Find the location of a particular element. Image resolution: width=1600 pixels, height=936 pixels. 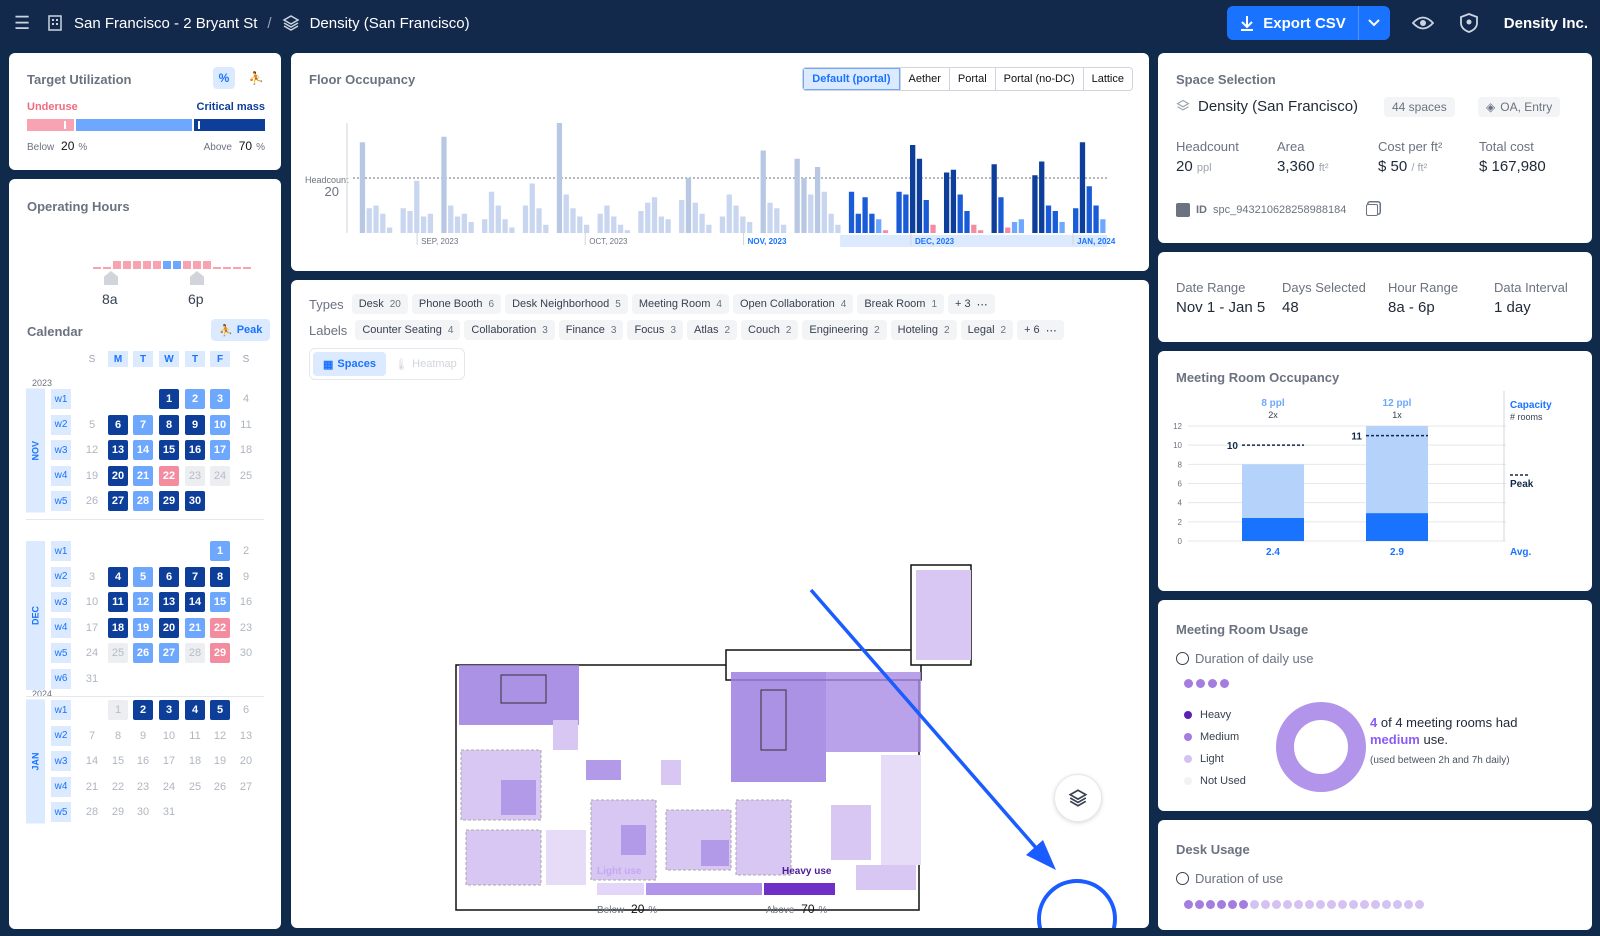

calendar-day: 12 is located at coordinates (220, 736).